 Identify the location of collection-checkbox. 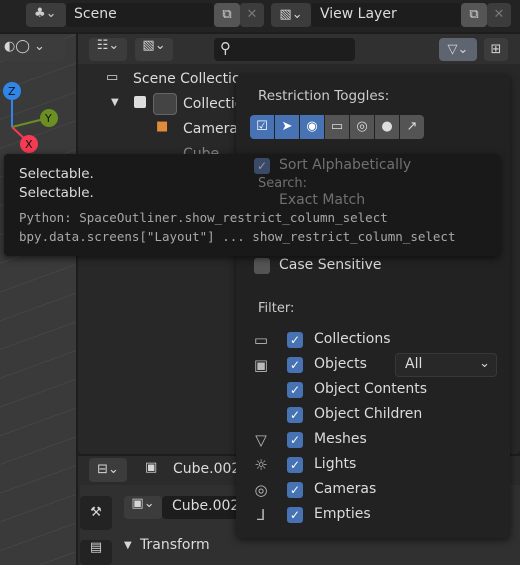
(140, 102).